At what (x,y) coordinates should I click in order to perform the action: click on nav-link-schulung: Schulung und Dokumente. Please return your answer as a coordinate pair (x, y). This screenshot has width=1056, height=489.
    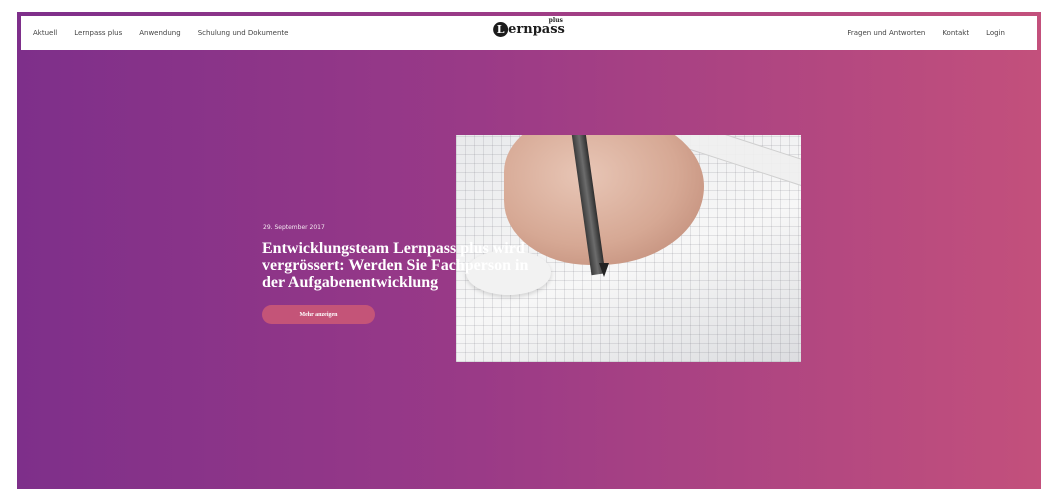
    Looking at the image, I should click on (243, 33).